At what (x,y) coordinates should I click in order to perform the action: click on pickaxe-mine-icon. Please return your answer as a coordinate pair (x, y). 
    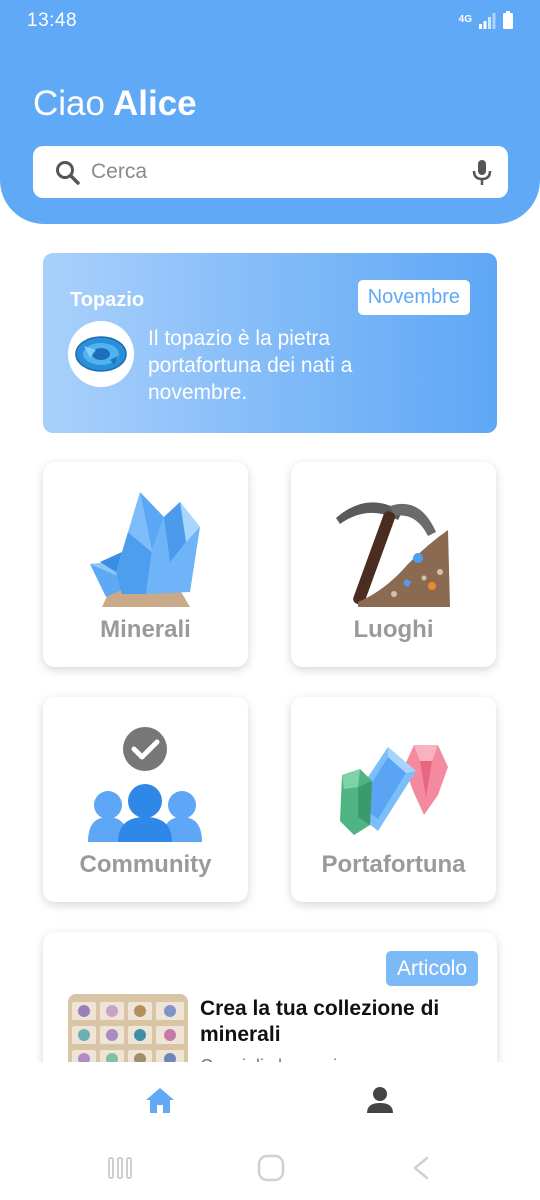
    Looking at the image, I should click on (393, 554).